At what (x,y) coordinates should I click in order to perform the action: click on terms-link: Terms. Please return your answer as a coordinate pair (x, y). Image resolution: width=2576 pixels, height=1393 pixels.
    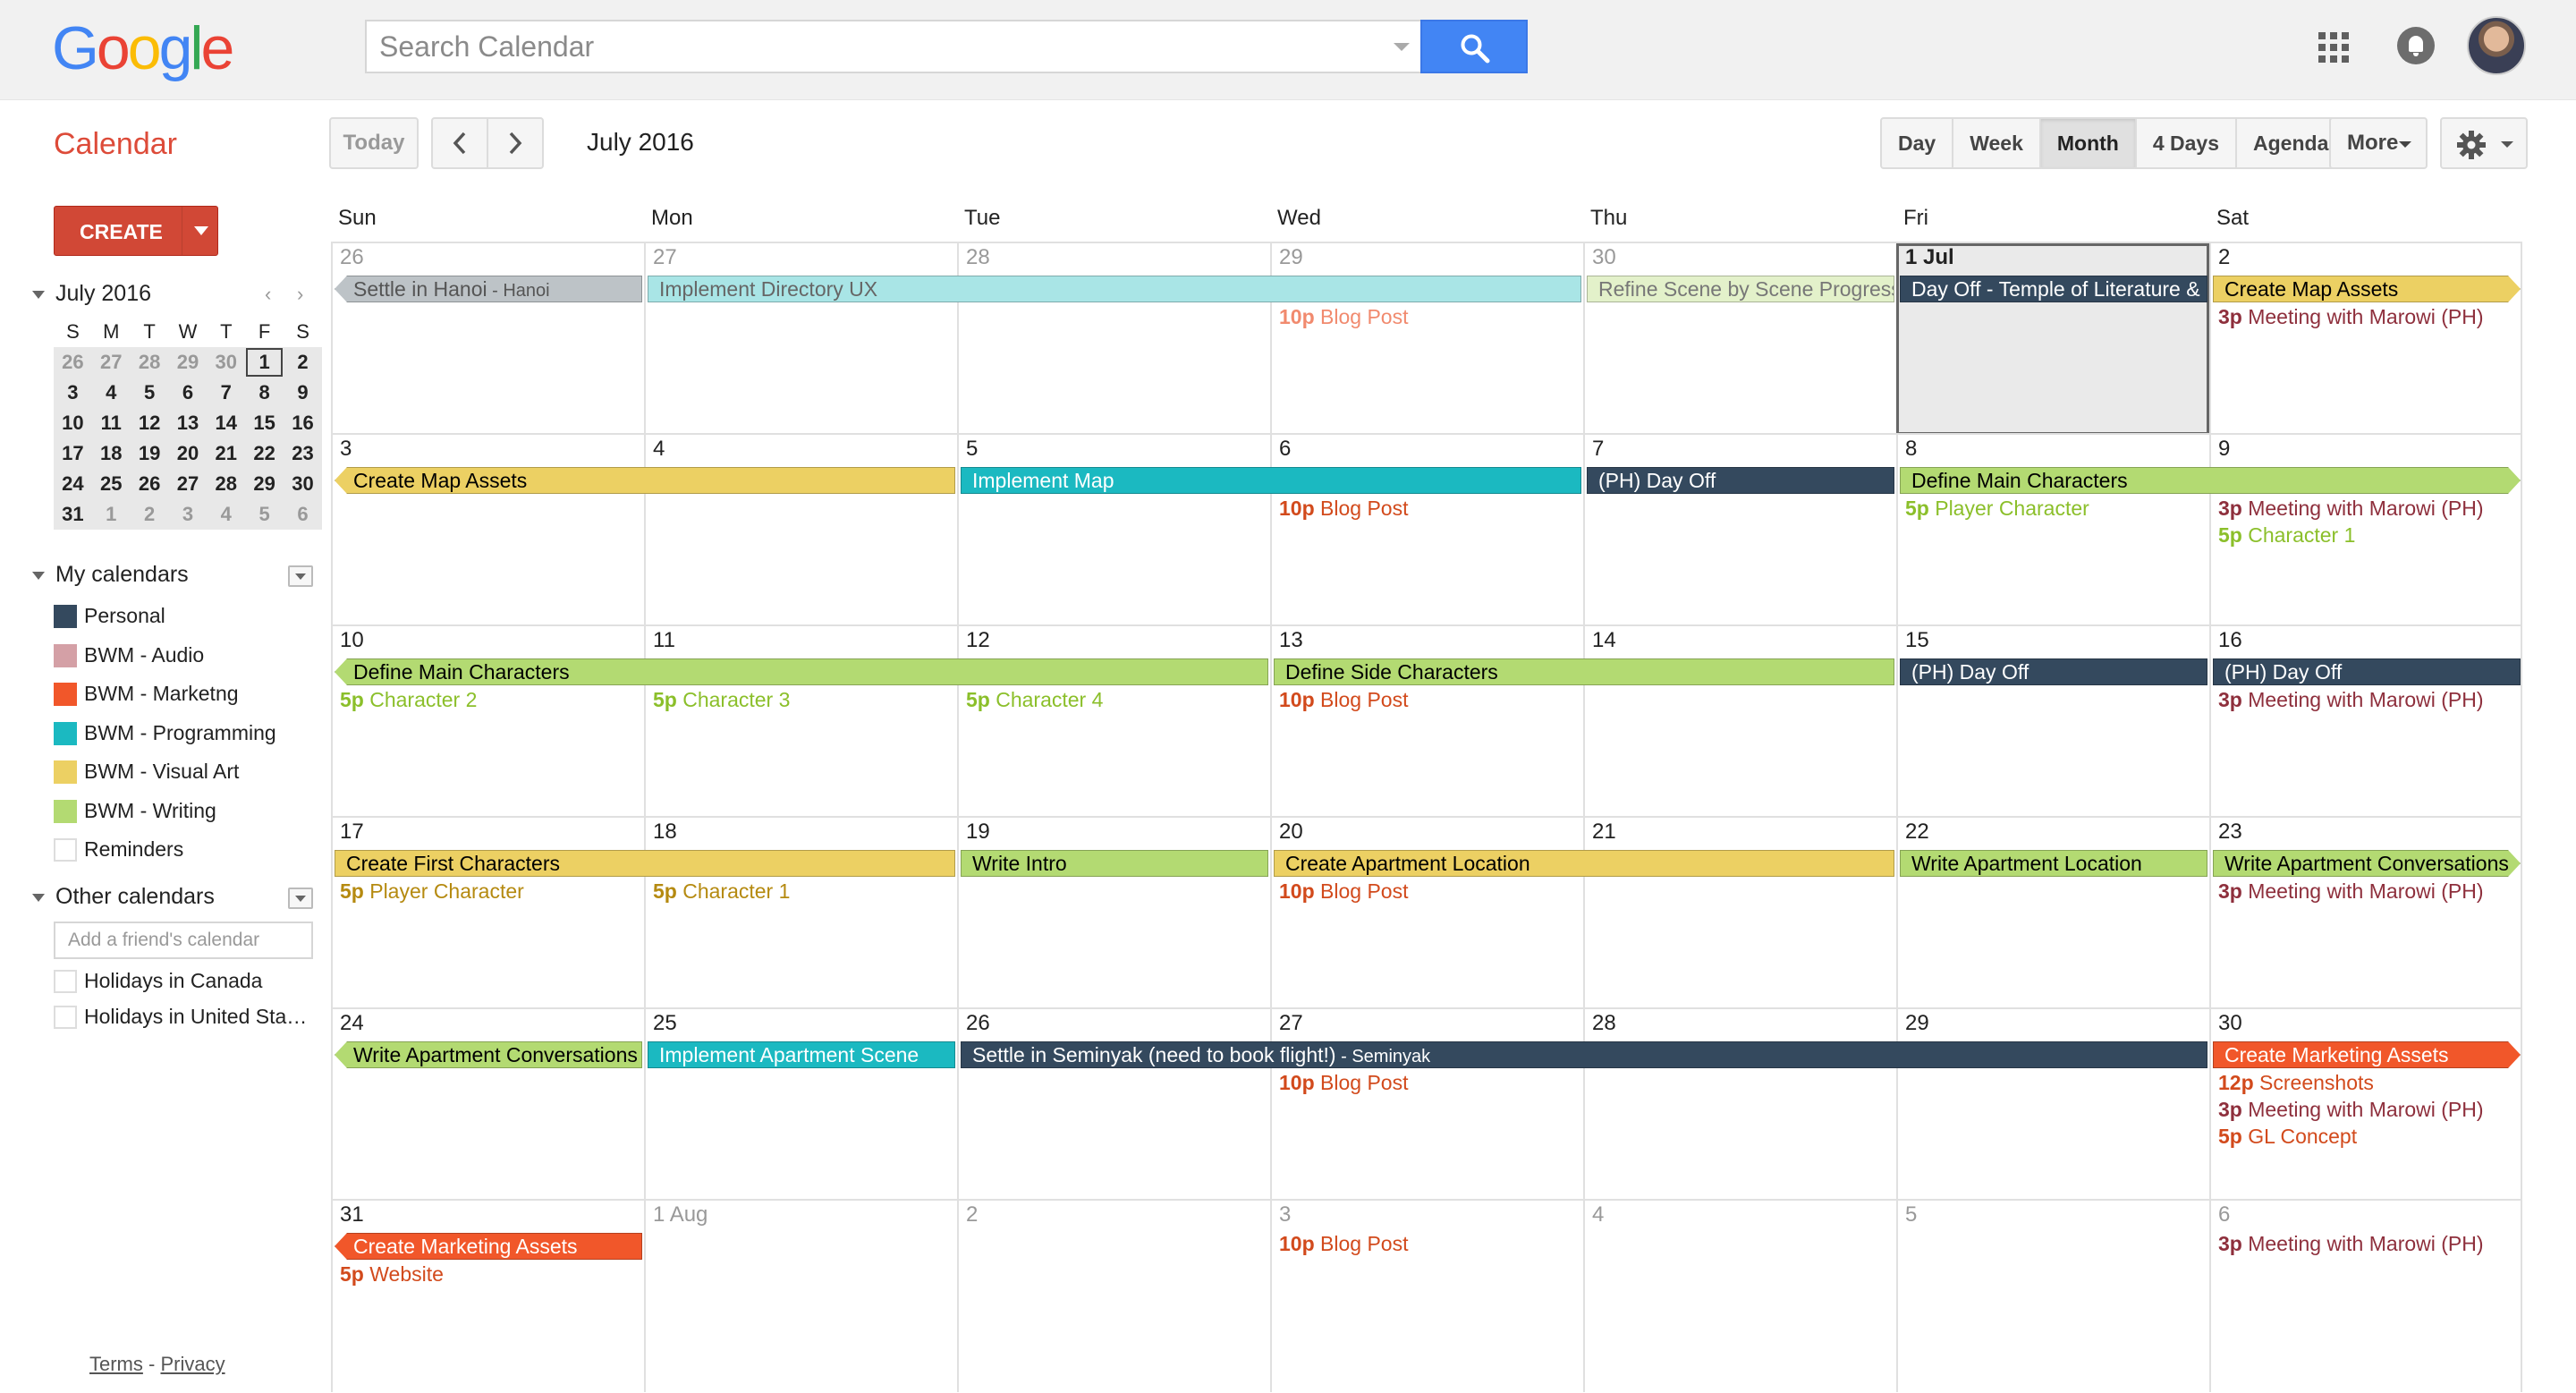
    Looking at the image, I should click on (116, 1364).